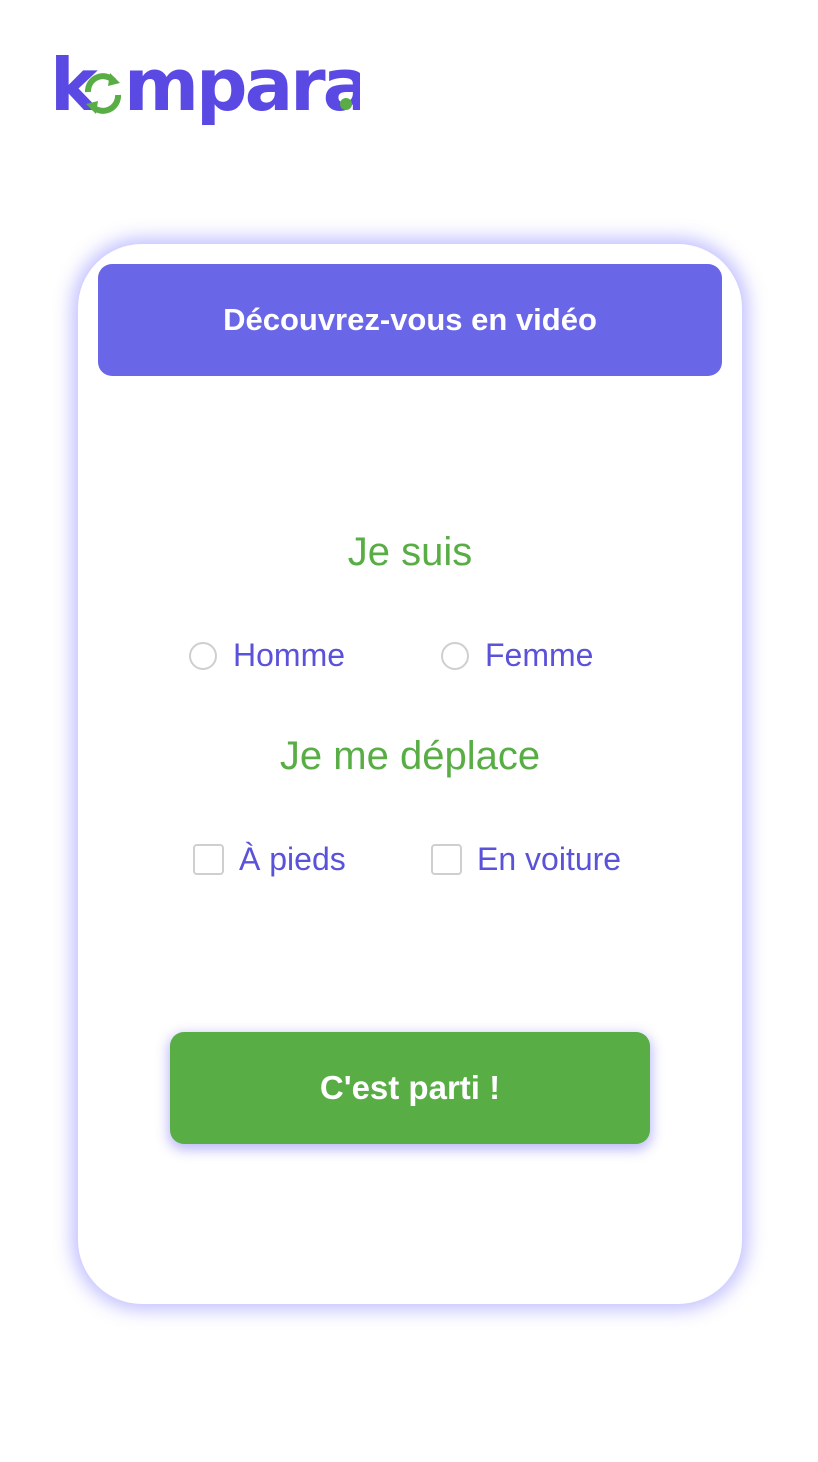 The height and width of the screenshot is (1462, 818). Describe the element at coordinates (203, 655) in the screenshot. I see `radio-homme` at that location.